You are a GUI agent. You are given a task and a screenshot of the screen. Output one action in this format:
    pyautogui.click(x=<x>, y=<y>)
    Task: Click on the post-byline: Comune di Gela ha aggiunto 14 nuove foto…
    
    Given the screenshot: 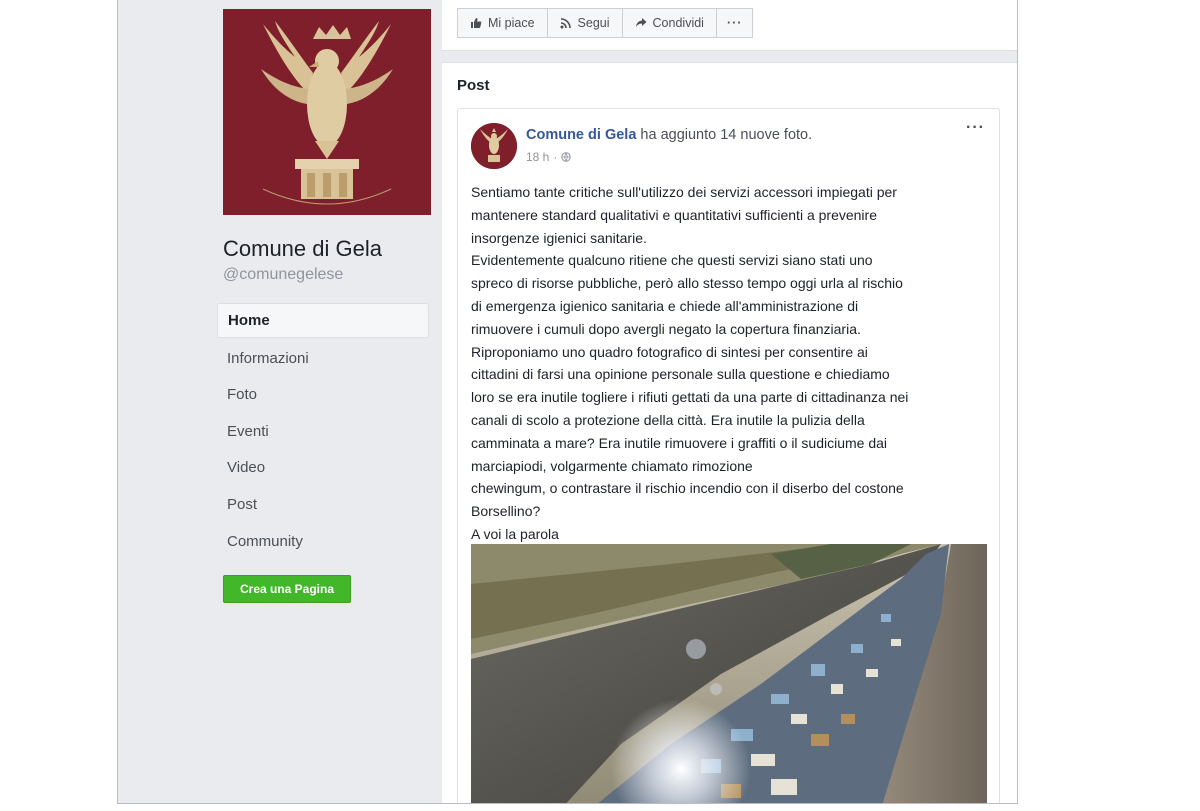 What is the action you would take?
    pyautogui.click(x=669, y=135)
    